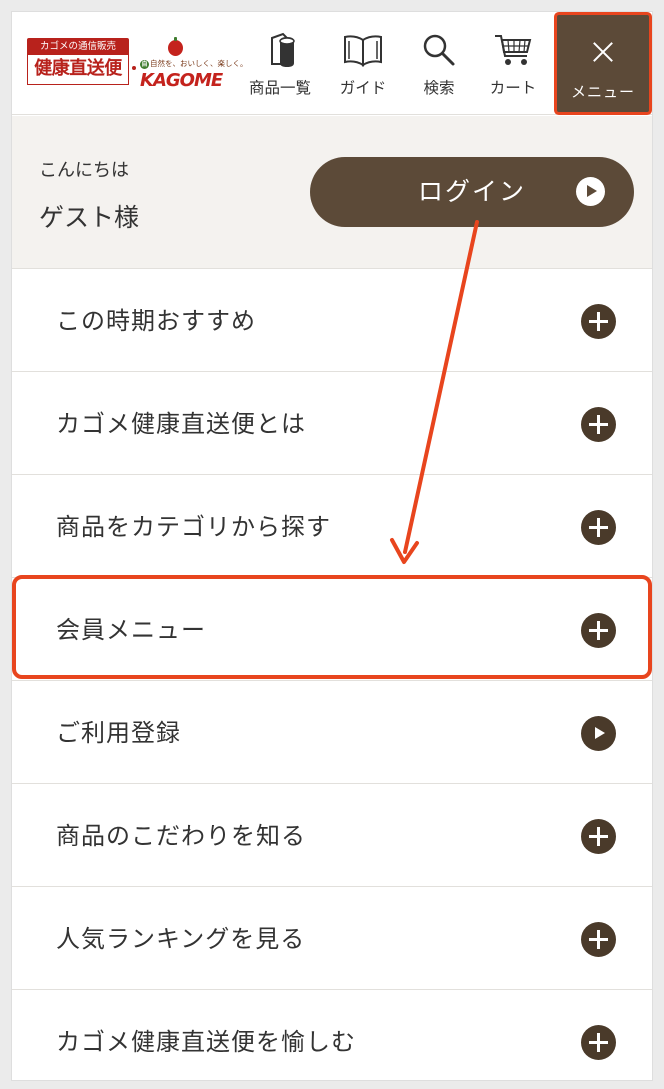 This screenshot has width=664, height=1089. What do you see at coordinates (78, 70) in the screenshot?
I see `logo-title: 健康直送便` at bounding box center [78, 70].